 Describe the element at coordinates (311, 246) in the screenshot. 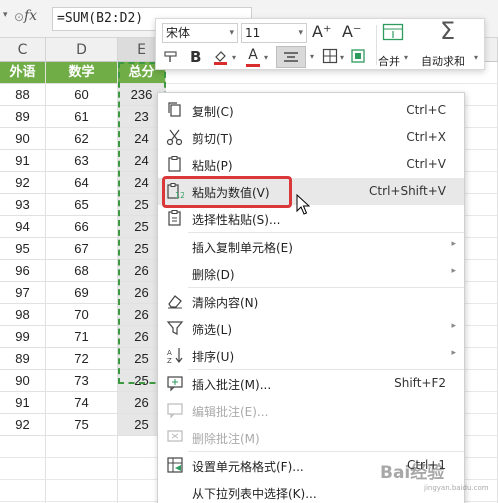

I see `menu-item: 插入复制单元格(E) ▸` at that location.